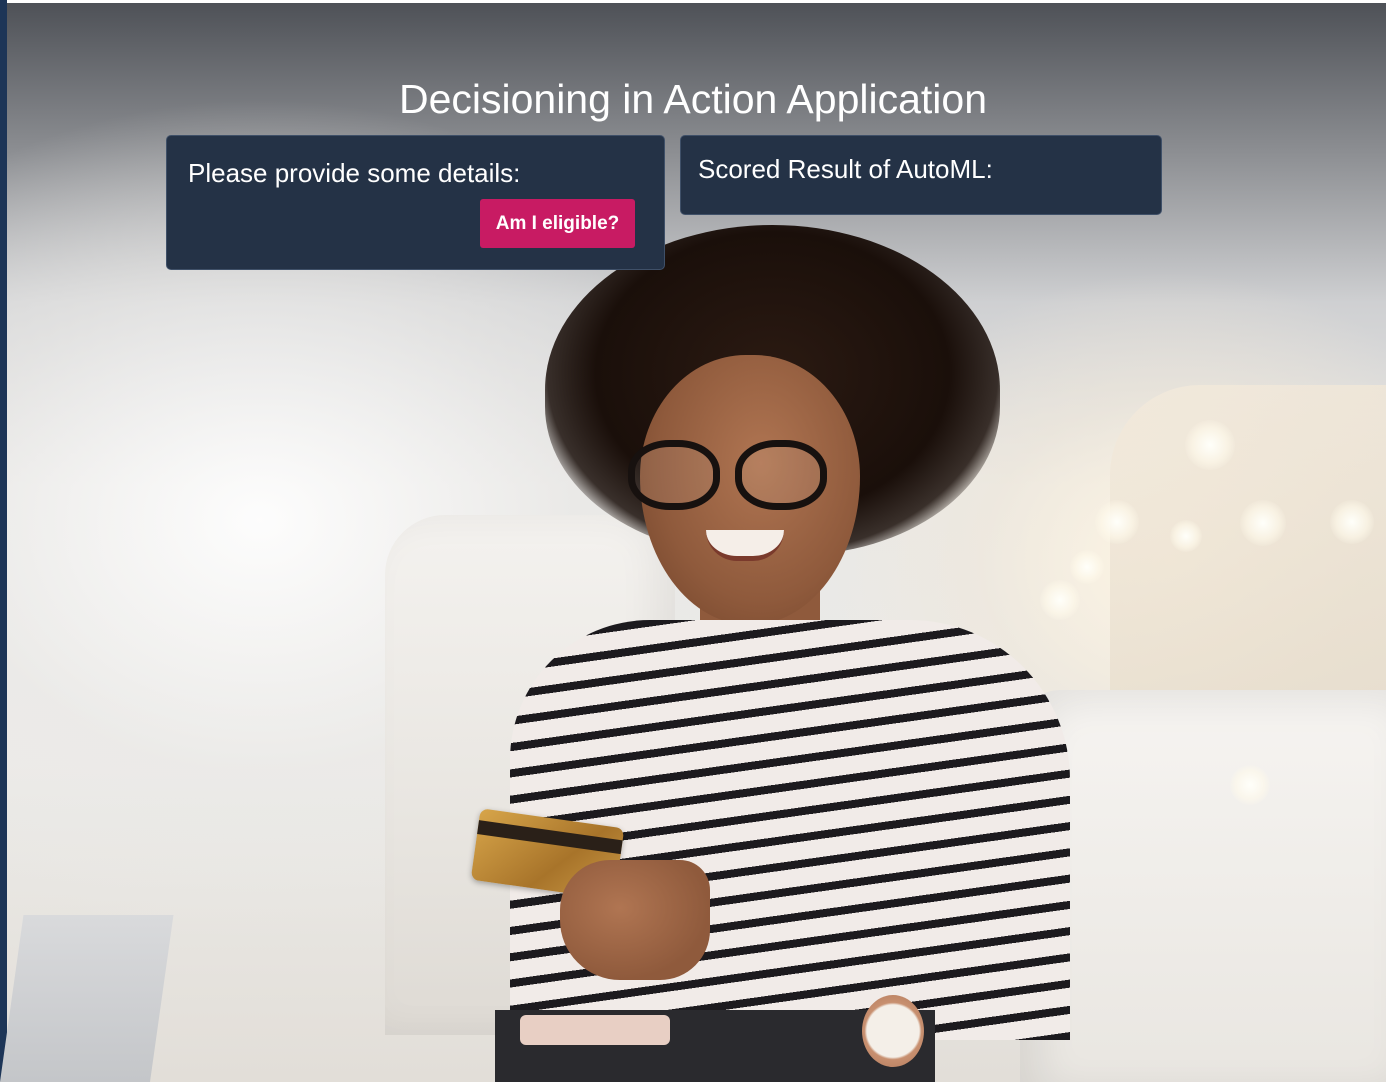  What do you see at coordinates (557, 223) in the screenshot?
I see `am-i-eligible-button: Am I eligible?` at bounding box center [557, 223].